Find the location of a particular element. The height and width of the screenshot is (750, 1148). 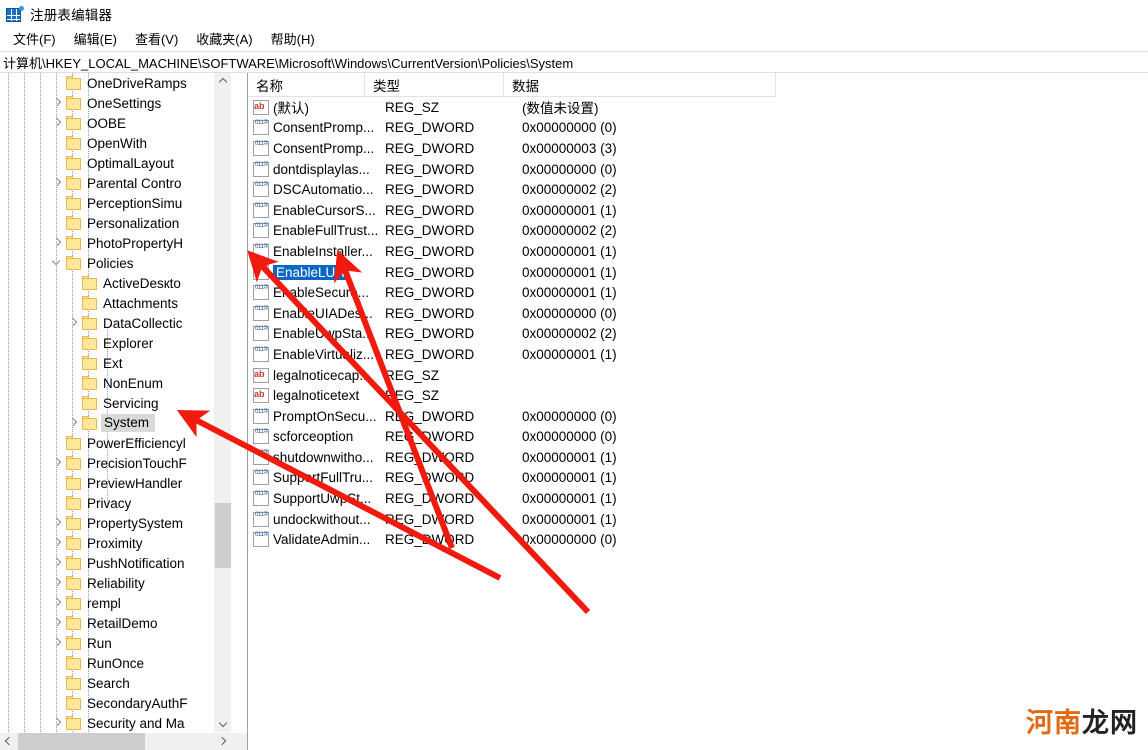

value-row: EnableCursorS... REG_DWORD 0x00000001 (1) is located at coordinates (698, 210).